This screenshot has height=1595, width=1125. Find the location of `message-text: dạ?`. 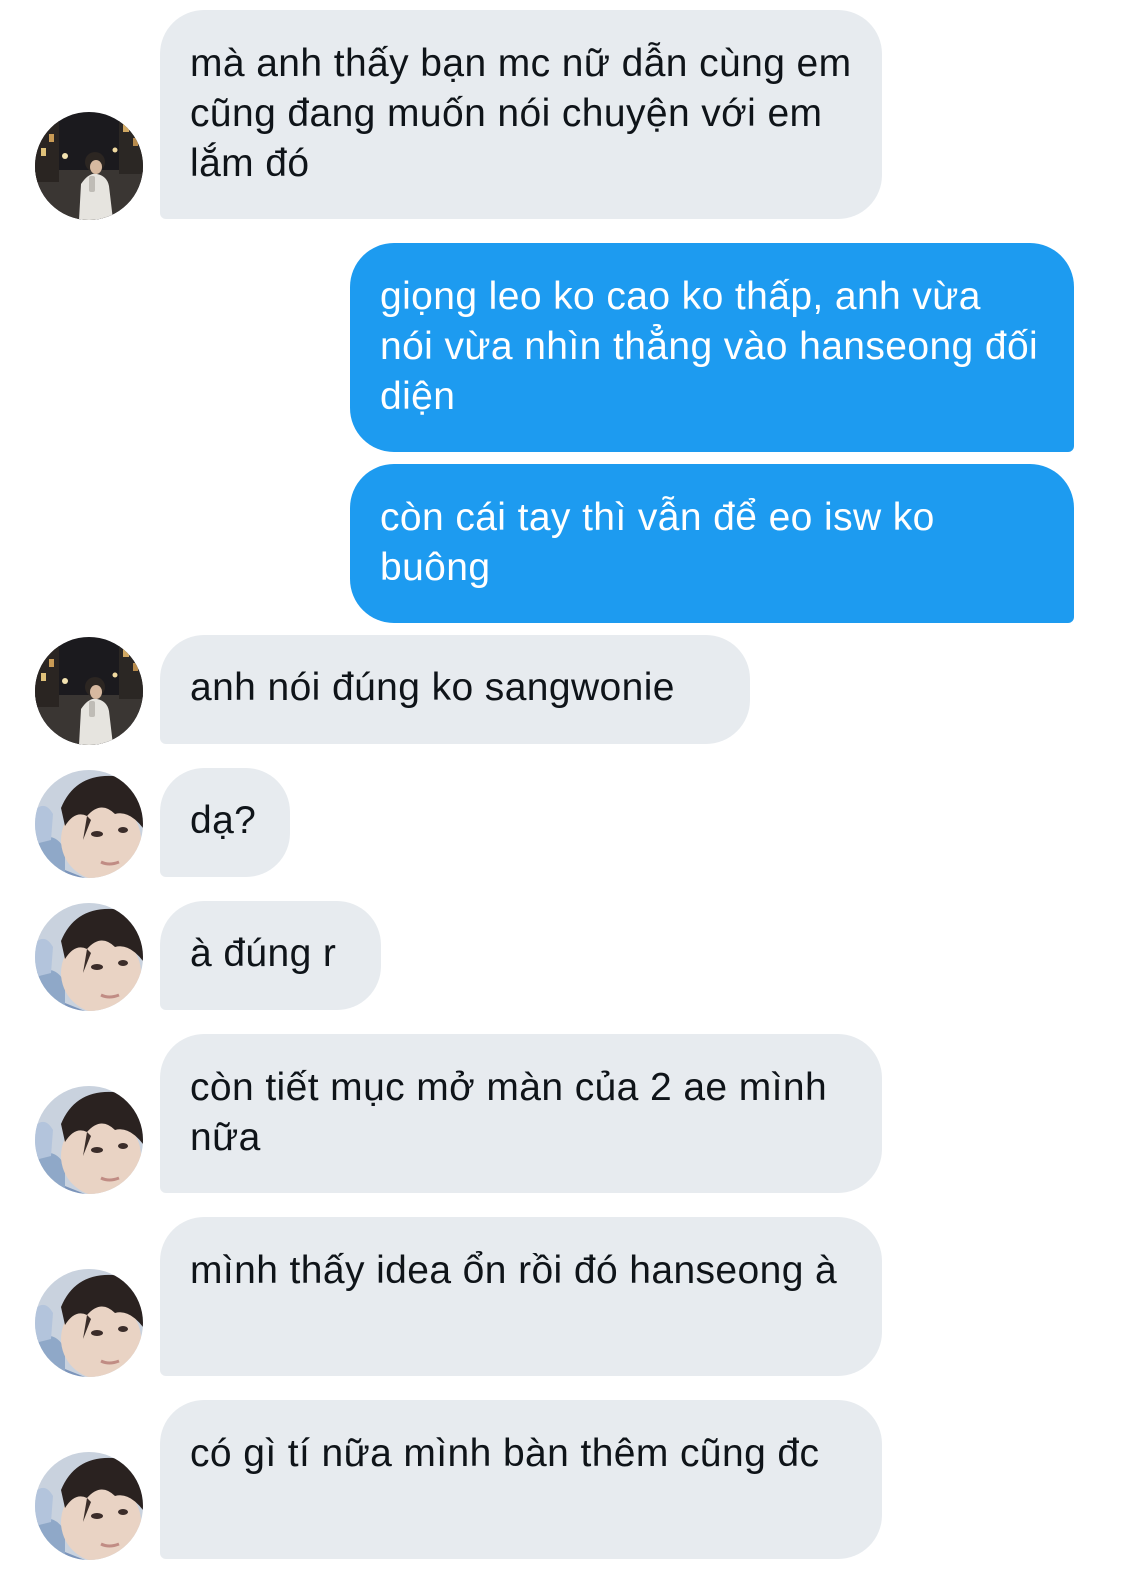

message-text: dạ? is located at coordinates (223, 820).